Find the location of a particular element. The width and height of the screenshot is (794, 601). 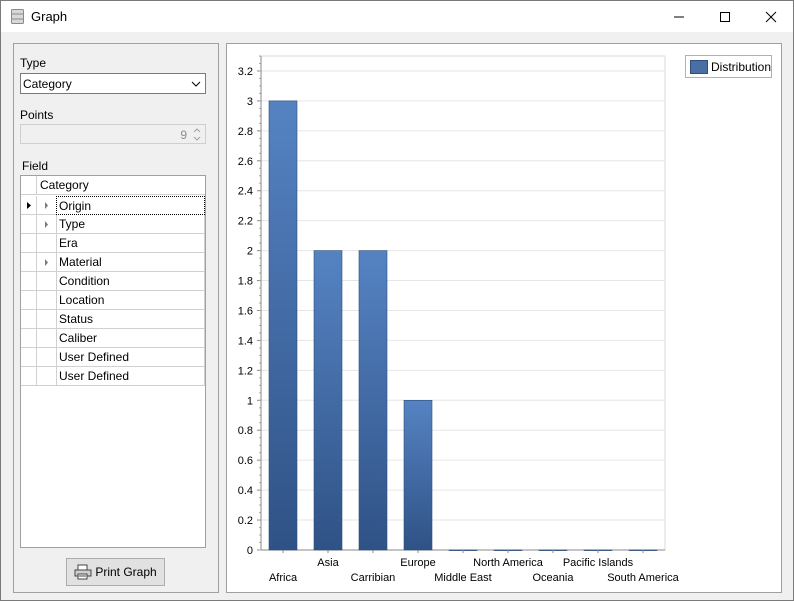

x-tick-label: South America is located at coordinates (643, 578).